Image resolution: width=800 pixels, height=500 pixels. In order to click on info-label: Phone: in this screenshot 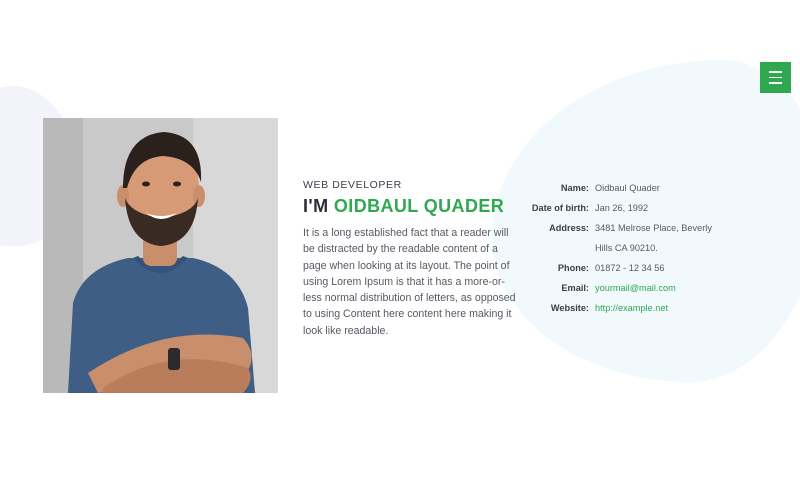, I will do `click(573, 268)`.